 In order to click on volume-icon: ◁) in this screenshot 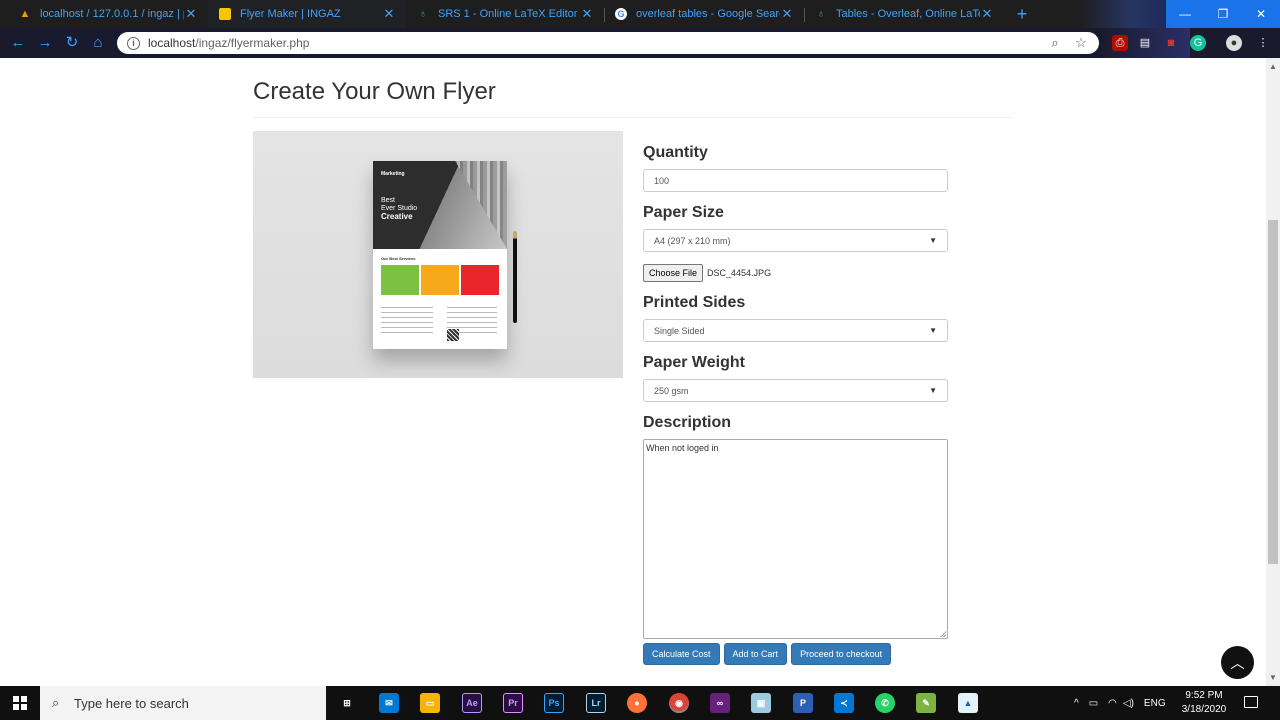, I will do `click(1128, 703)`.